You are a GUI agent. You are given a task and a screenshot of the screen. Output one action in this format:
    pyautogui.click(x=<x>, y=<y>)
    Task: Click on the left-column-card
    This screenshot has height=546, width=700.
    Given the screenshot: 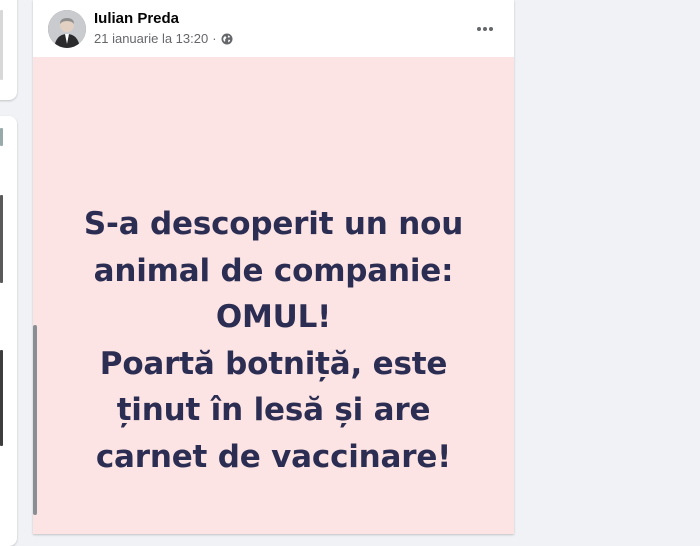 What is the action you would take?
    pyautogui.click(x=8, y=331)
    